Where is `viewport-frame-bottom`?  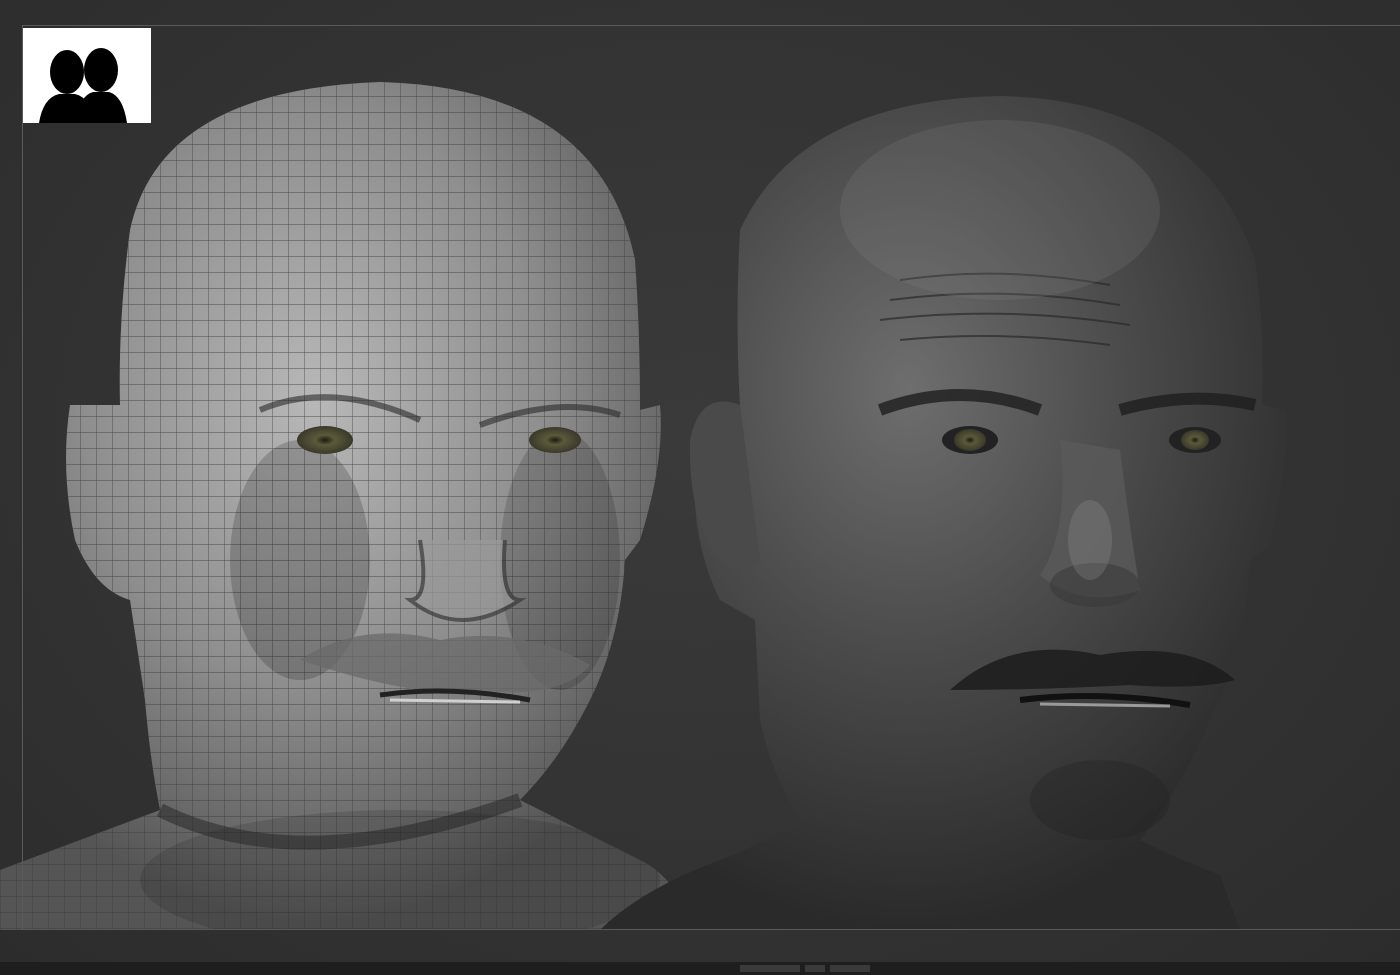 viewport-frame-bottom is located at coordinates (711, 929).